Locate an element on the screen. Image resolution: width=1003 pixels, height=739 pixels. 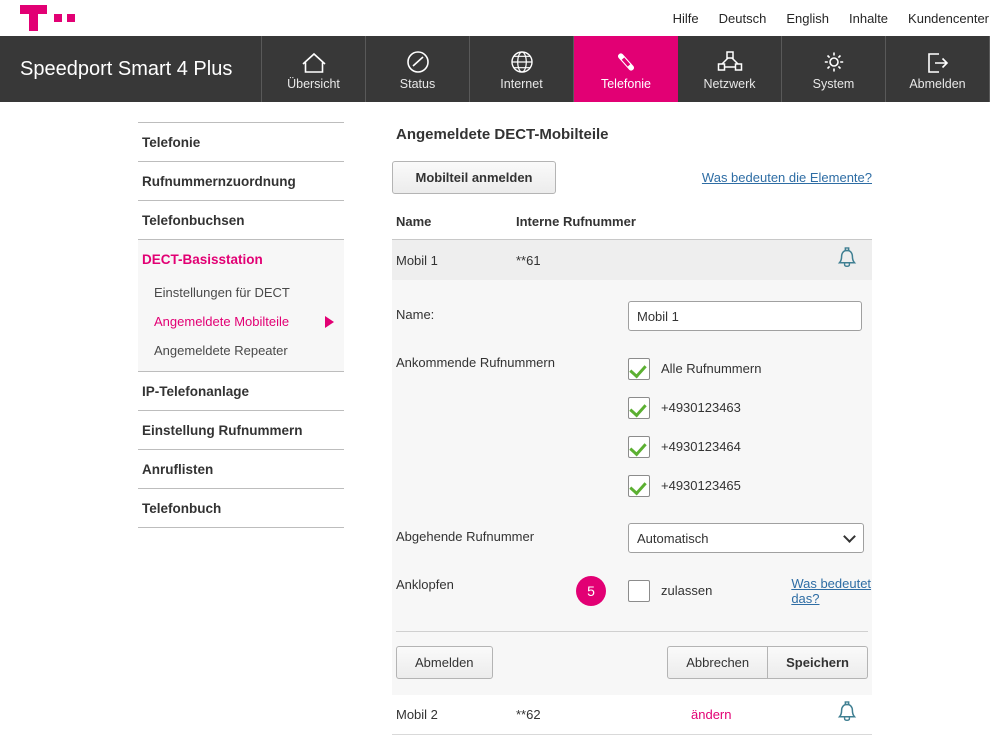
nav-label-system: System is located at coordinates (833, 83).